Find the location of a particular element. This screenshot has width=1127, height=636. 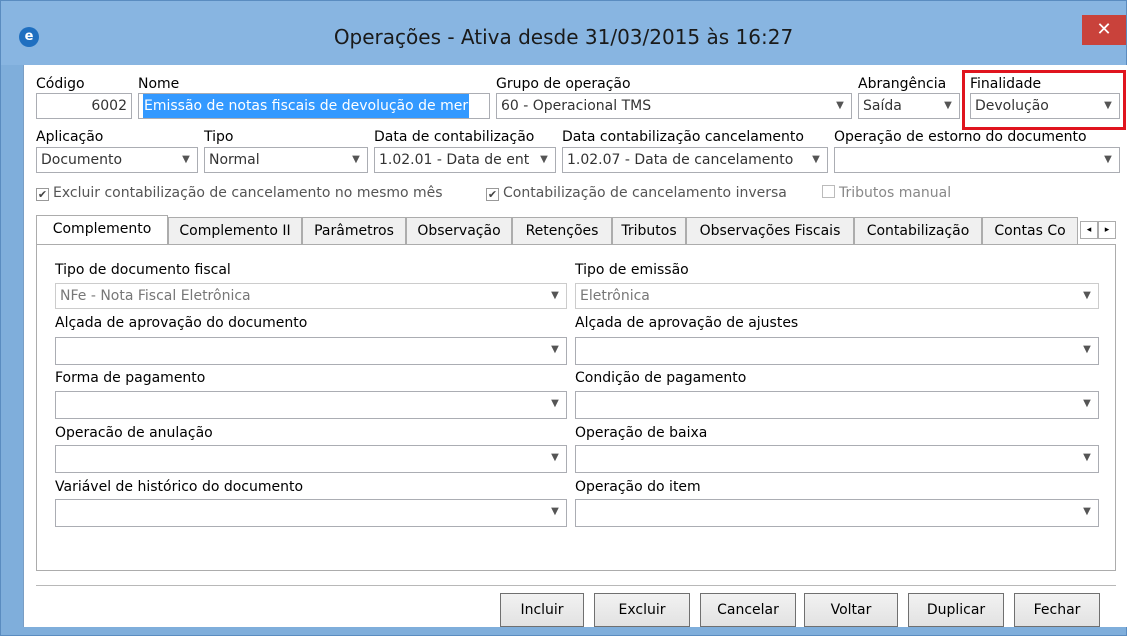

aplicacao-dropdown: Documento ▼ is located at coordinates (117, 160).